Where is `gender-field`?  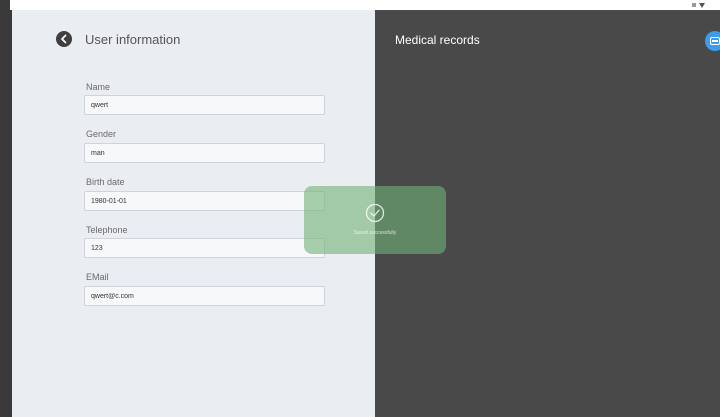
gender-field is located at coordinates (204, 153).